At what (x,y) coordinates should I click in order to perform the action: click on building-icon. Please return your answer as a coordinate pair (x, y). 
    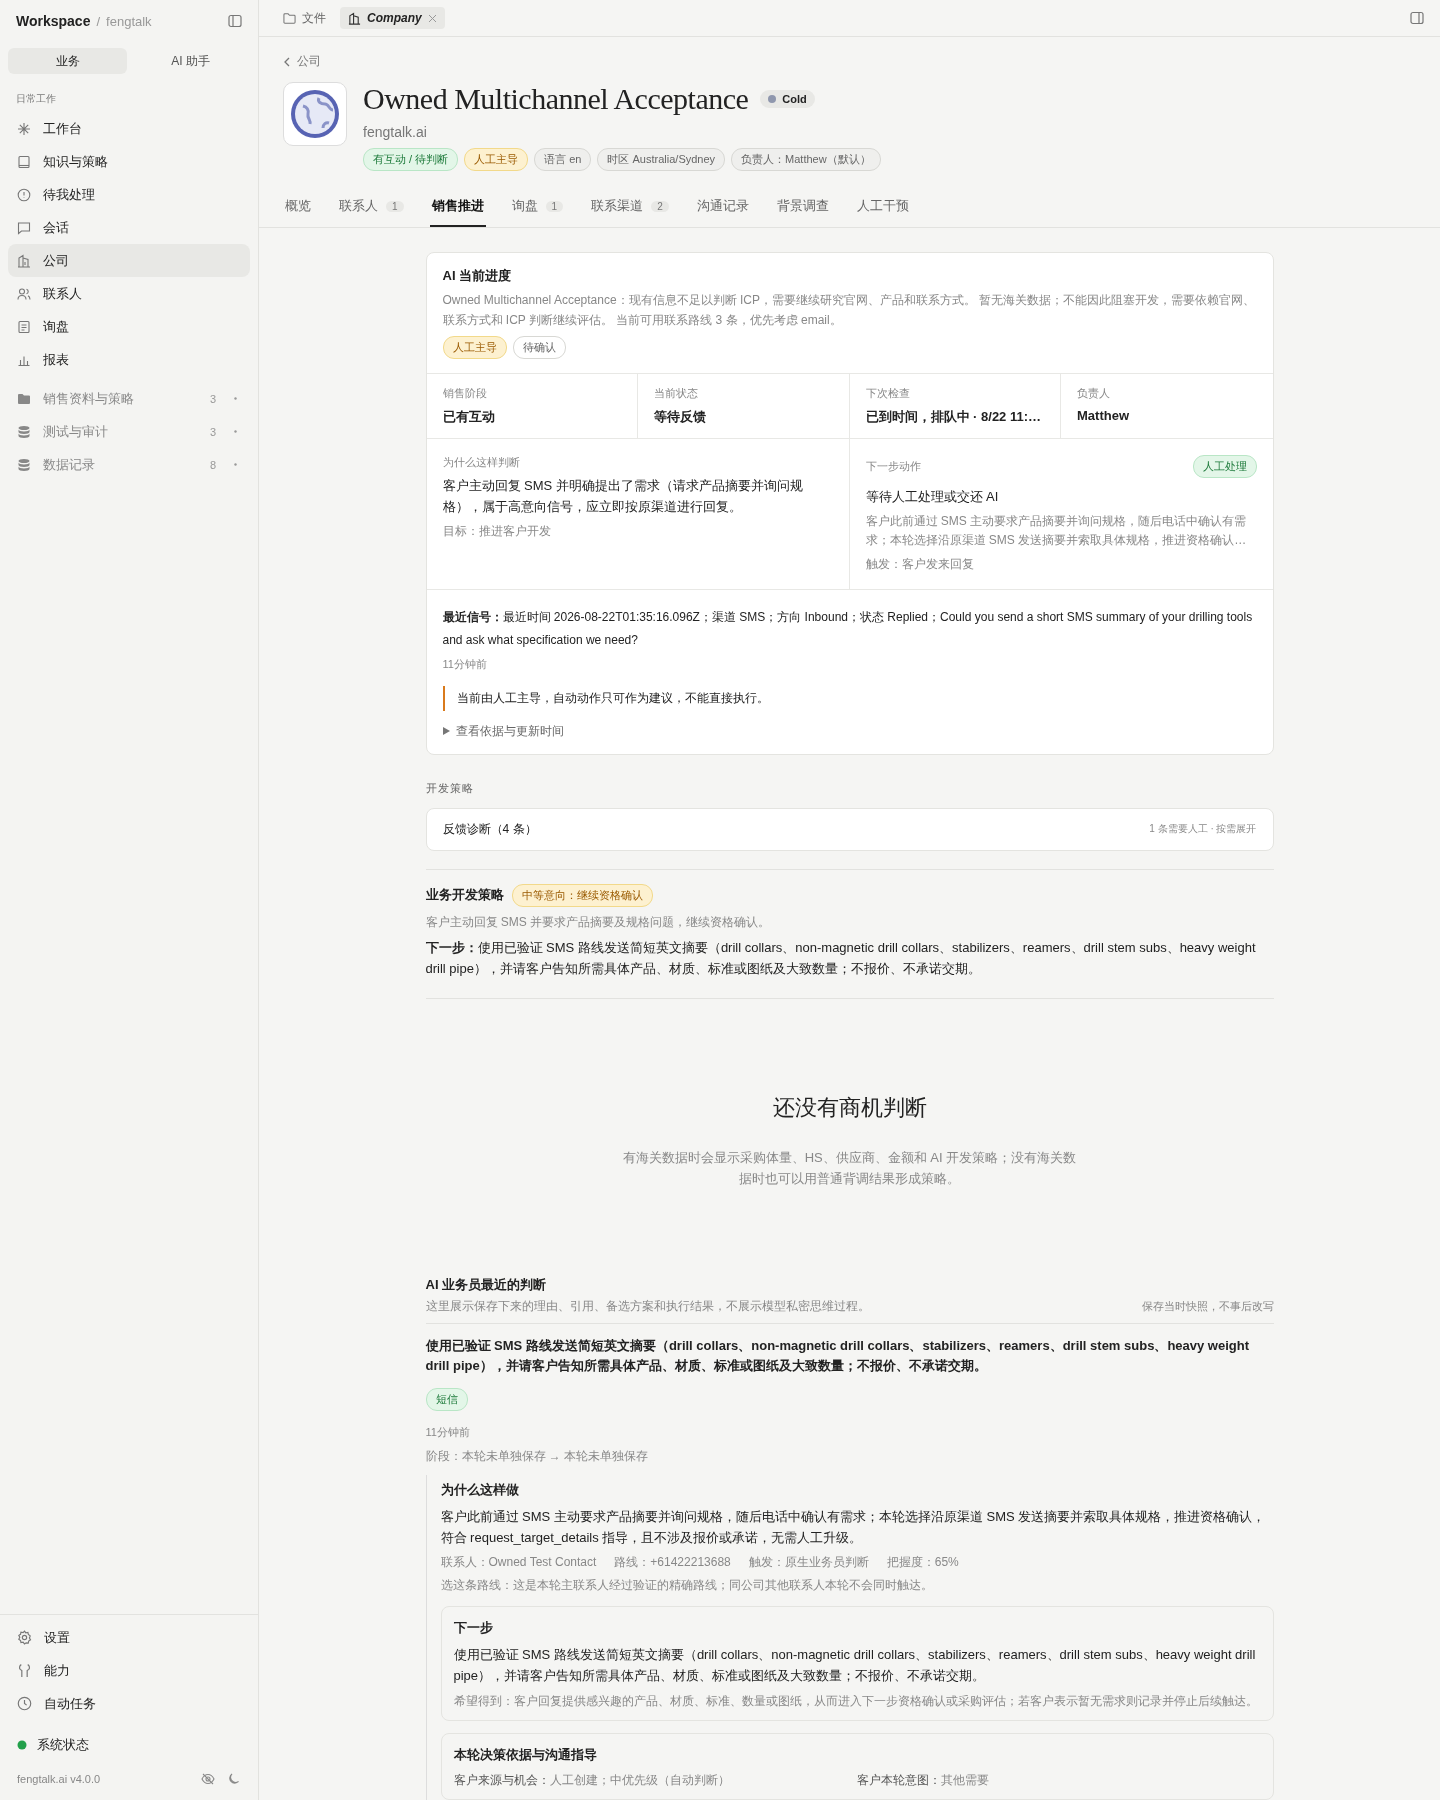
    Looking at the image, I should click on (24, 260).